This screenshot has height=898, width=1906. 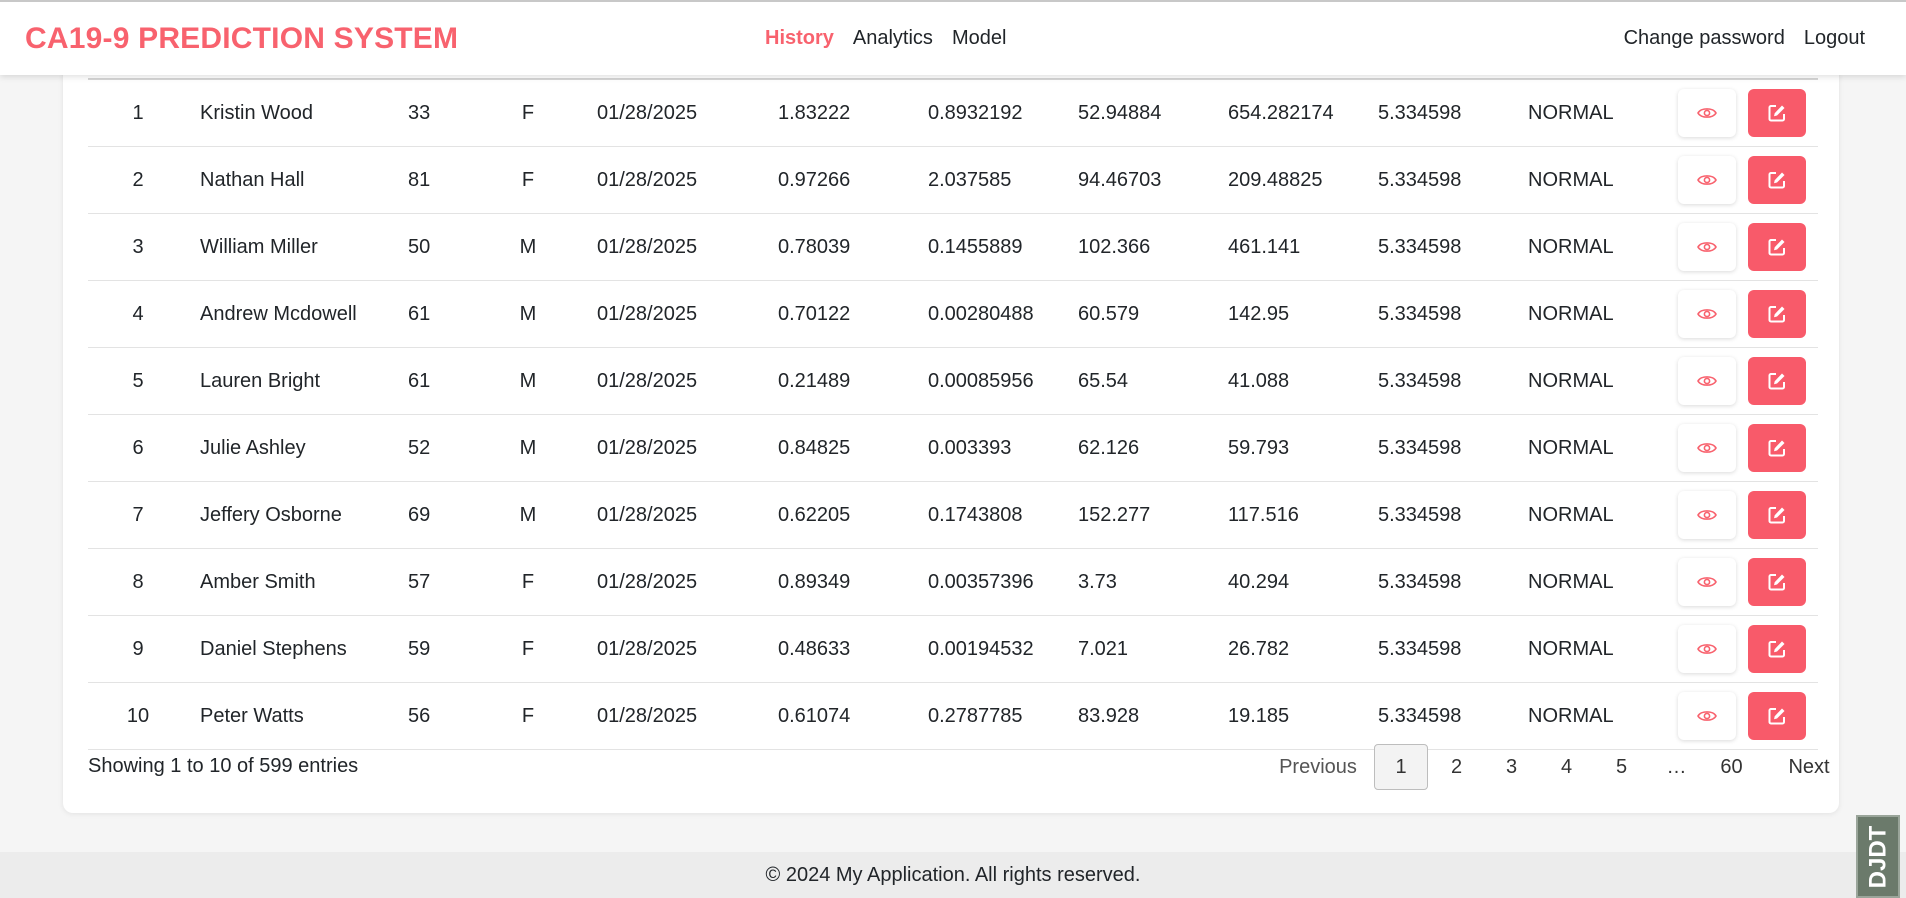 What do you see at coordinates (814, 649) in the screenshot?
I see `value-1: 0.48633` at bounding box center [814, 649].